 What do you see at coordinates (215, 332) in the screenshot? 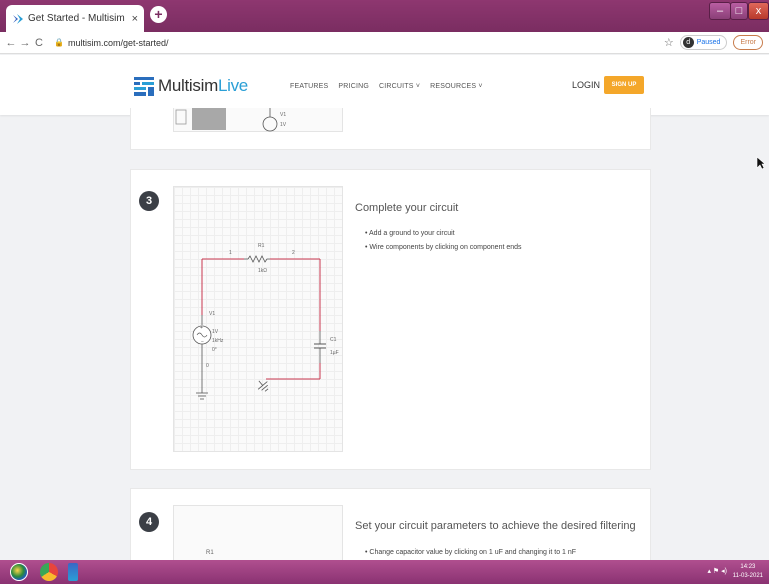
I see `v1-amp-label: 1V` at bounding box center [215, 332].